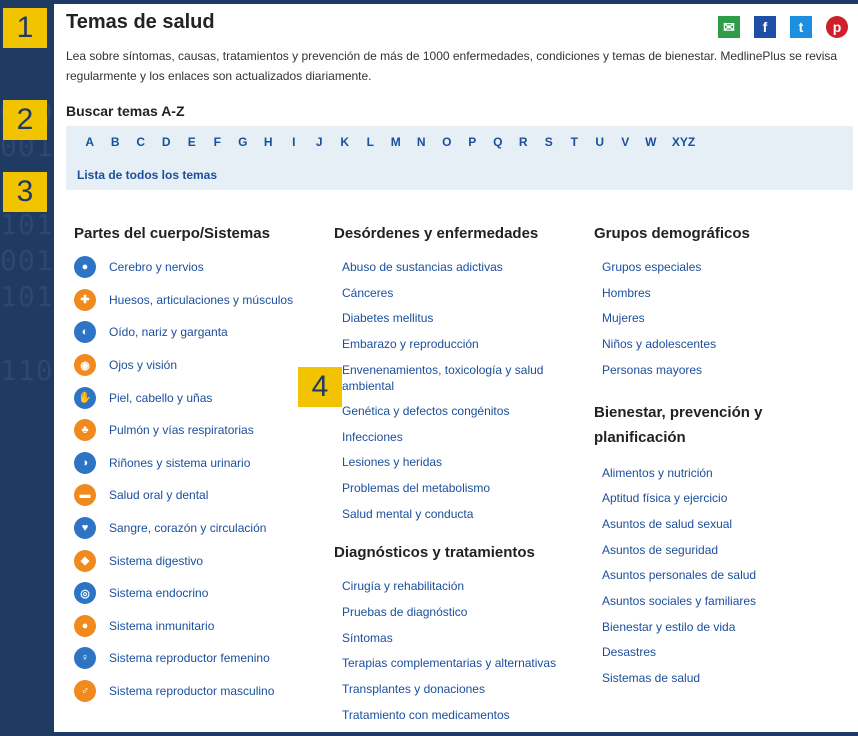 Image resolution: width=858 pixels, height=736 pixels. What do you see at coordinates (698, 371) in the screenshot?
I see `demographic-link: Personas mayores` at bounding box center [698, 371].